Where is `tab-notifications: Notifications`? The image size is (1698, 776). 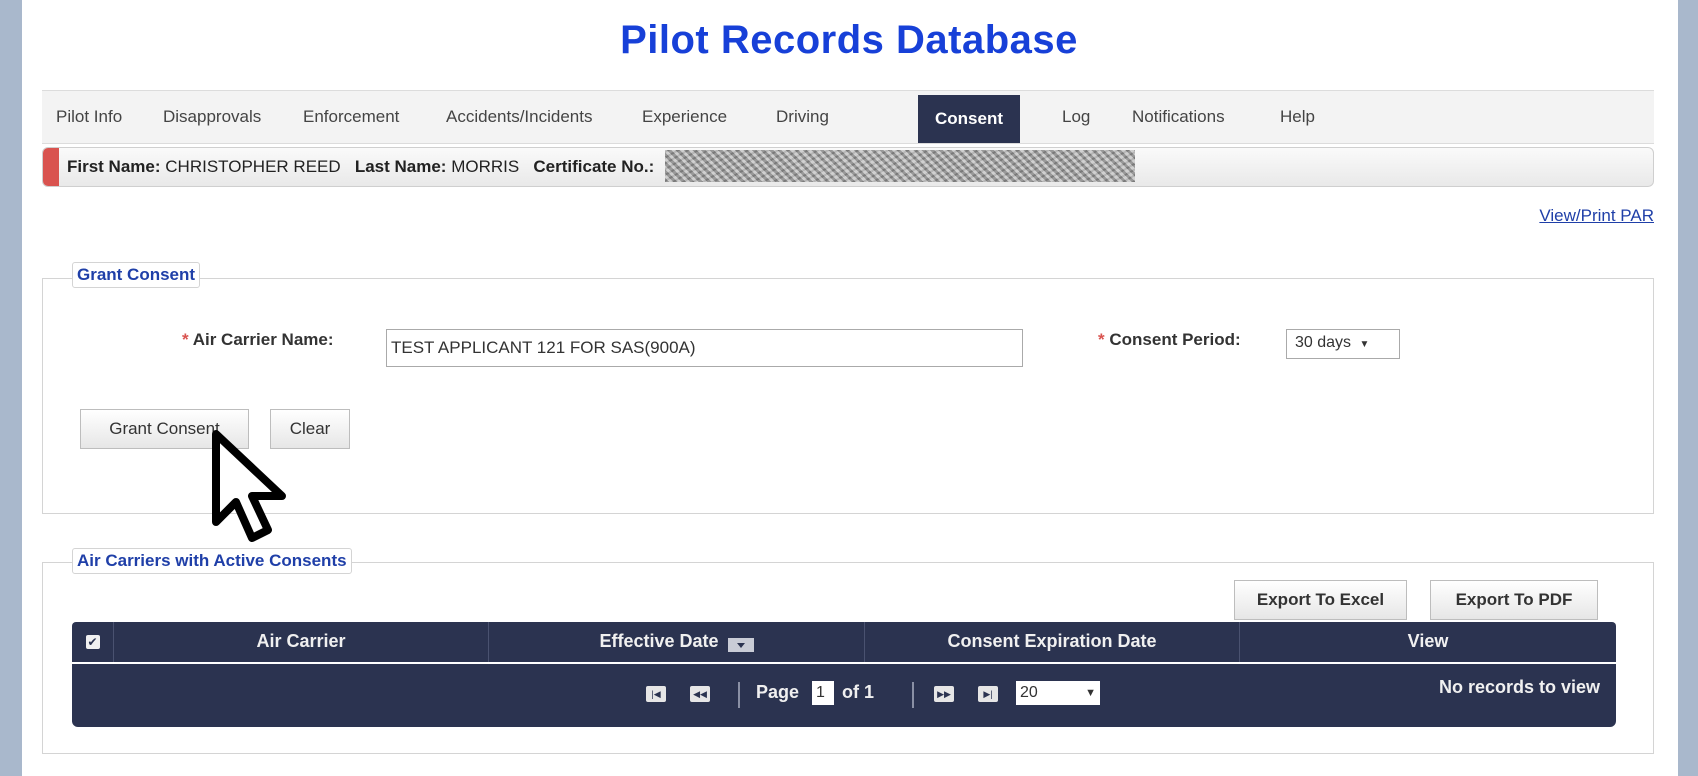
tab-notifications: Notifications is located at coordinates (1178, 117).